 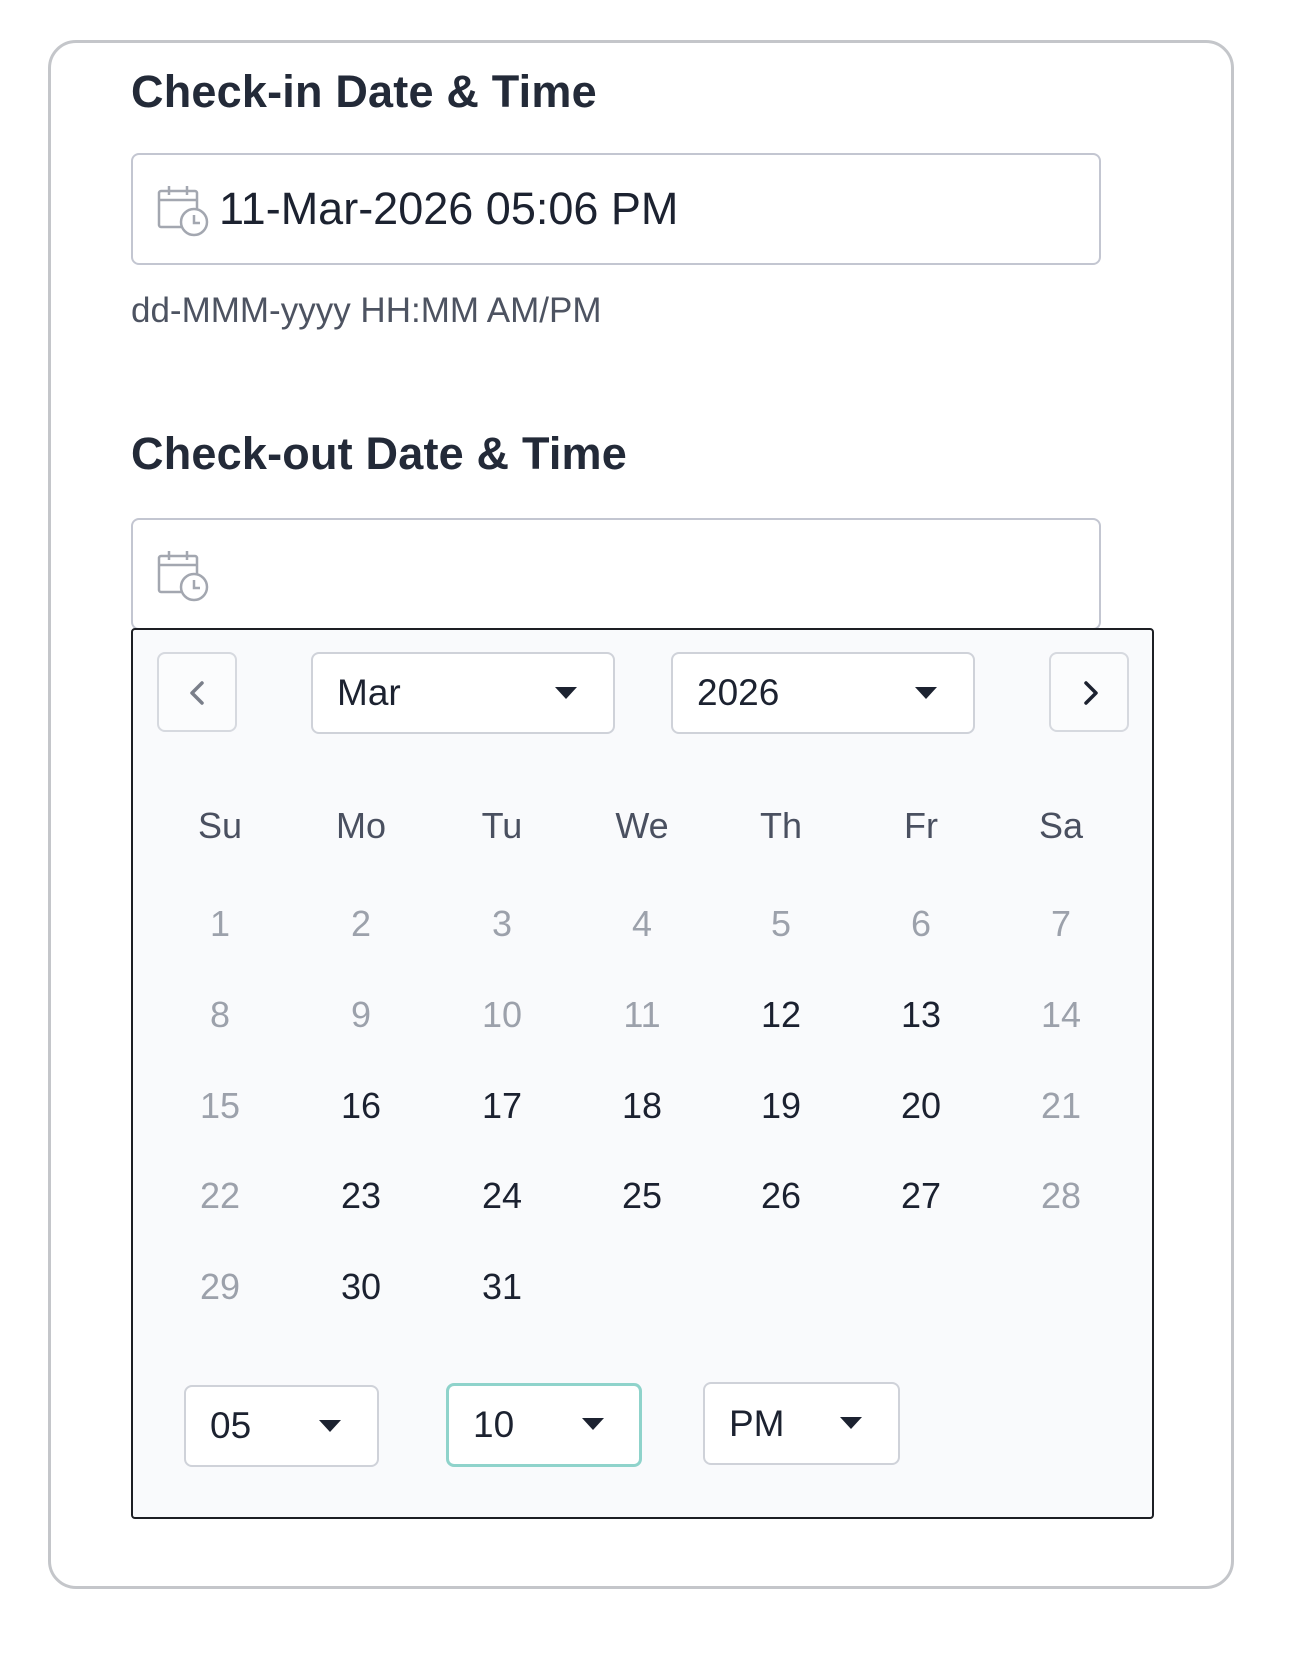 What do you see at coordinates (220, 1286) in the screenshot?
I see `calendar-day: 29` at bounding box center [220, 1286].